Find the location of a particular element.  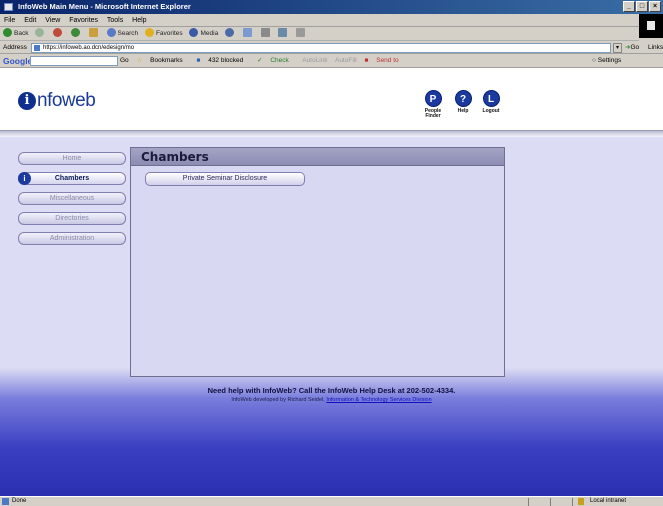

side-menu-administration: Administration is located at coordinates (72, 238).